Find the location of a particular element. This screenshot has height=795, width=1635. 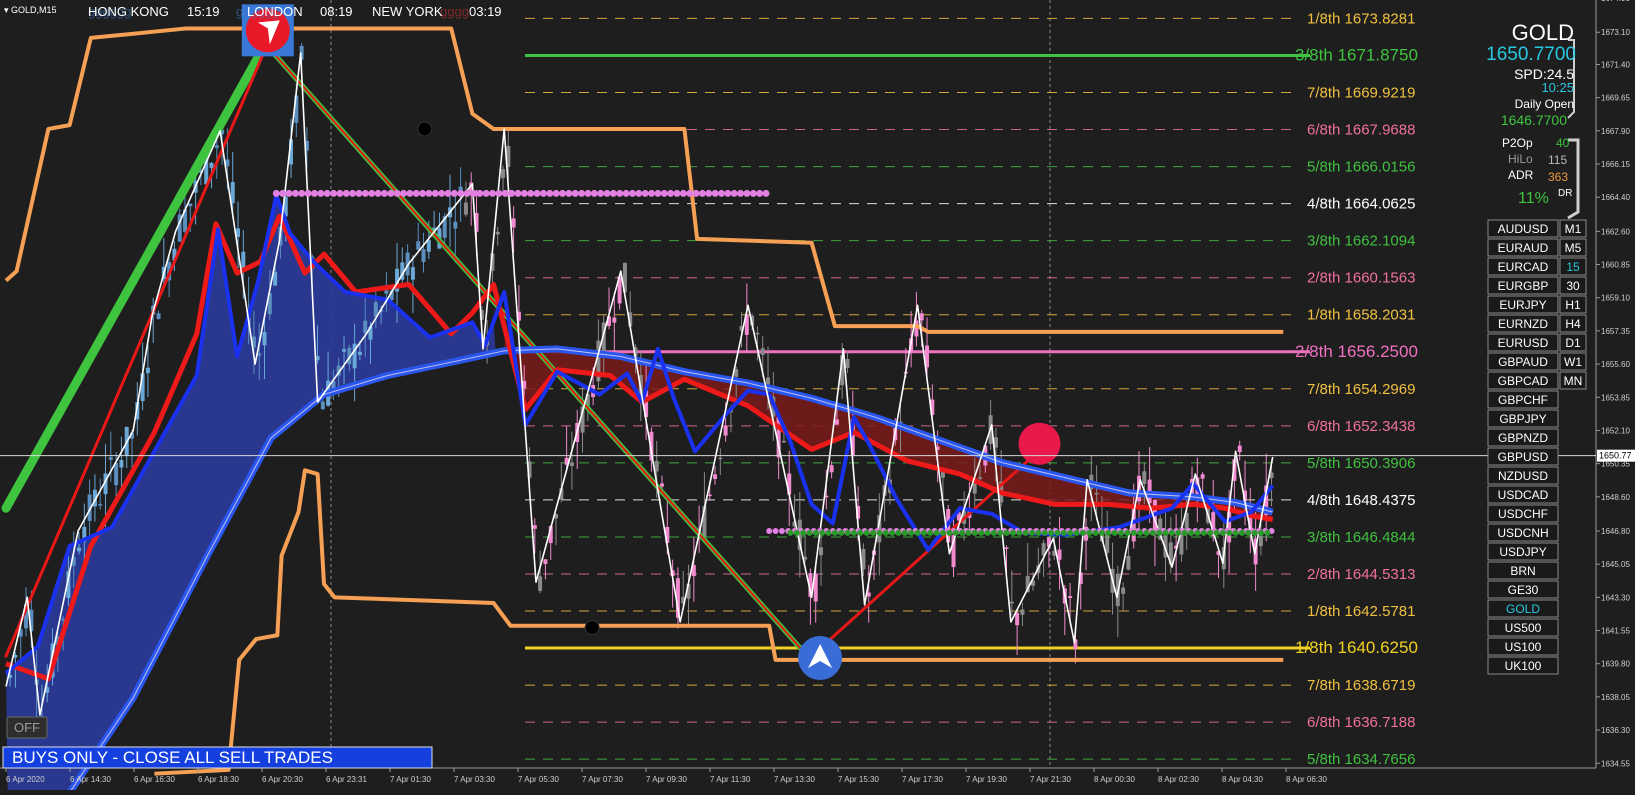

symbol-button-us500: US500 is located at coordinates (1523, 627).